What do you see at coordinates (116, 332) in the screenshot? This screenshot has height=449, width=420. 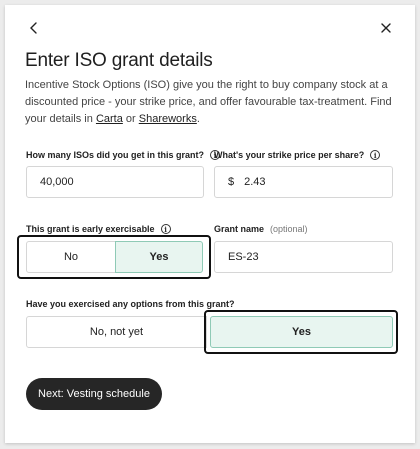 I see `exercised-no-option: No, not yet` at bounding box center [116, 332].